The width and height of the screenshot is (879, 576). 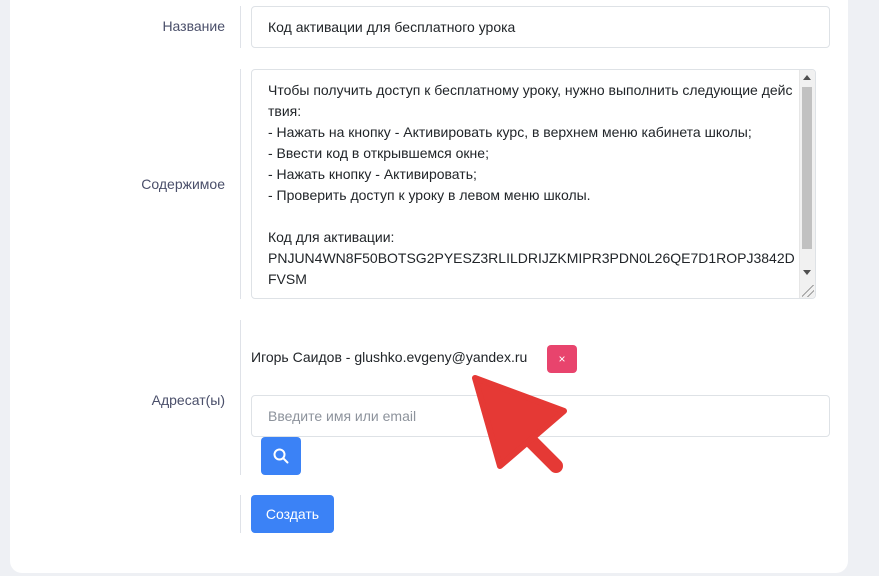 I want to click on title-input, so click(x=540, y=27).